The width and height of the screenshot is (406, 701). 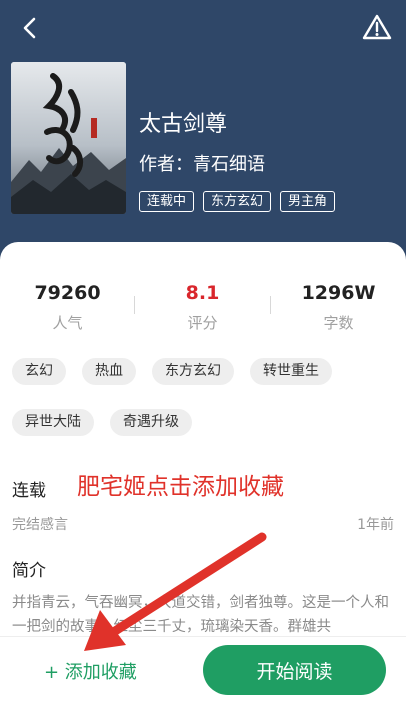 I want to click on report-button, so click(x=377, y=27).